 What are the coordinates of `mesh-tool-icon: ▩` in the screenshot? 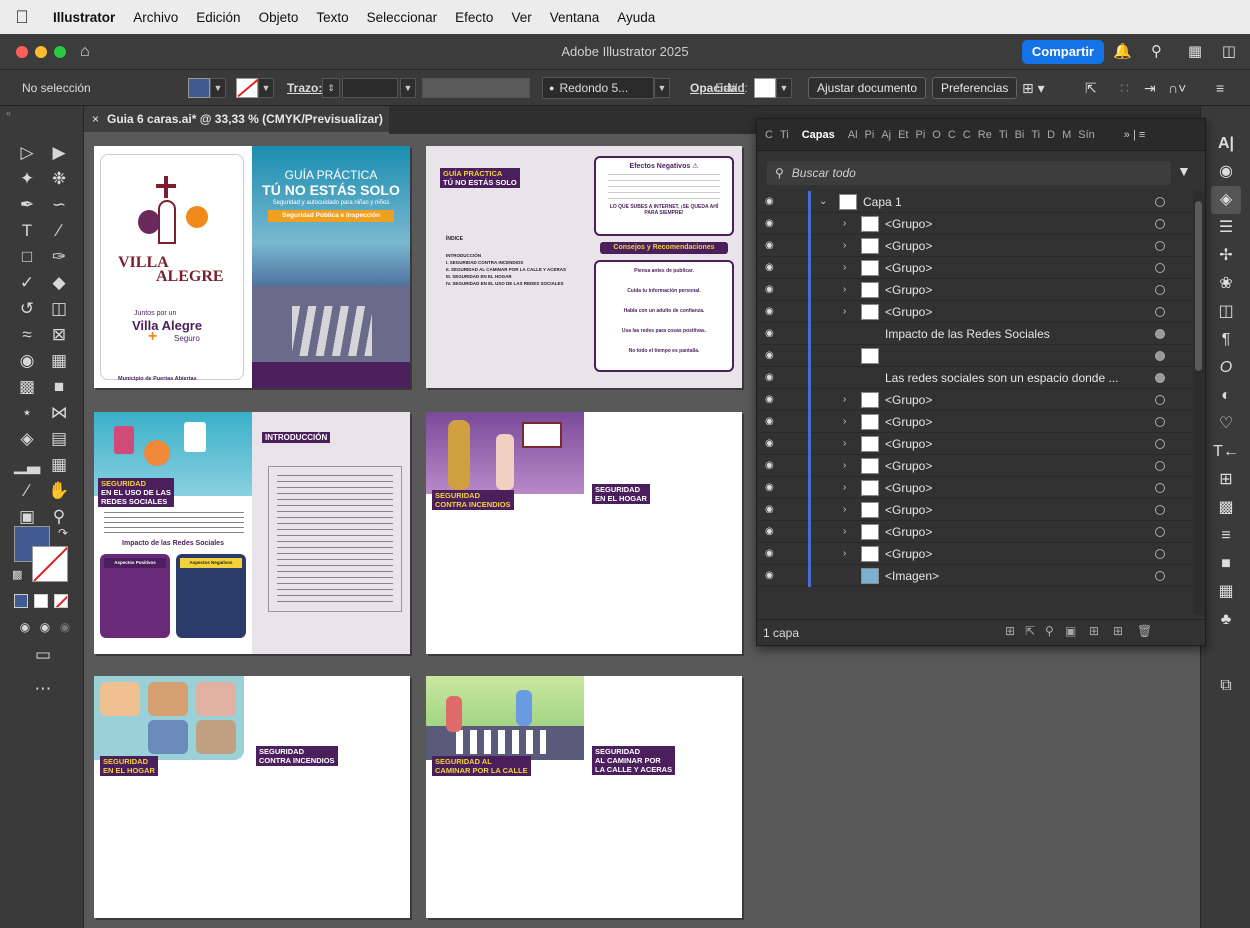 It's located at (27, 387).